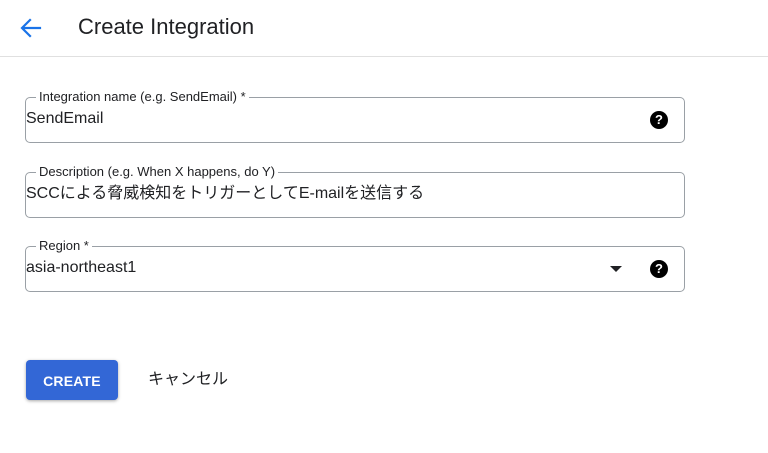  What do you see at coordinates (64, 246) in the screenshot?
I see `region-label: Region *` at bounding box center [64, 246].